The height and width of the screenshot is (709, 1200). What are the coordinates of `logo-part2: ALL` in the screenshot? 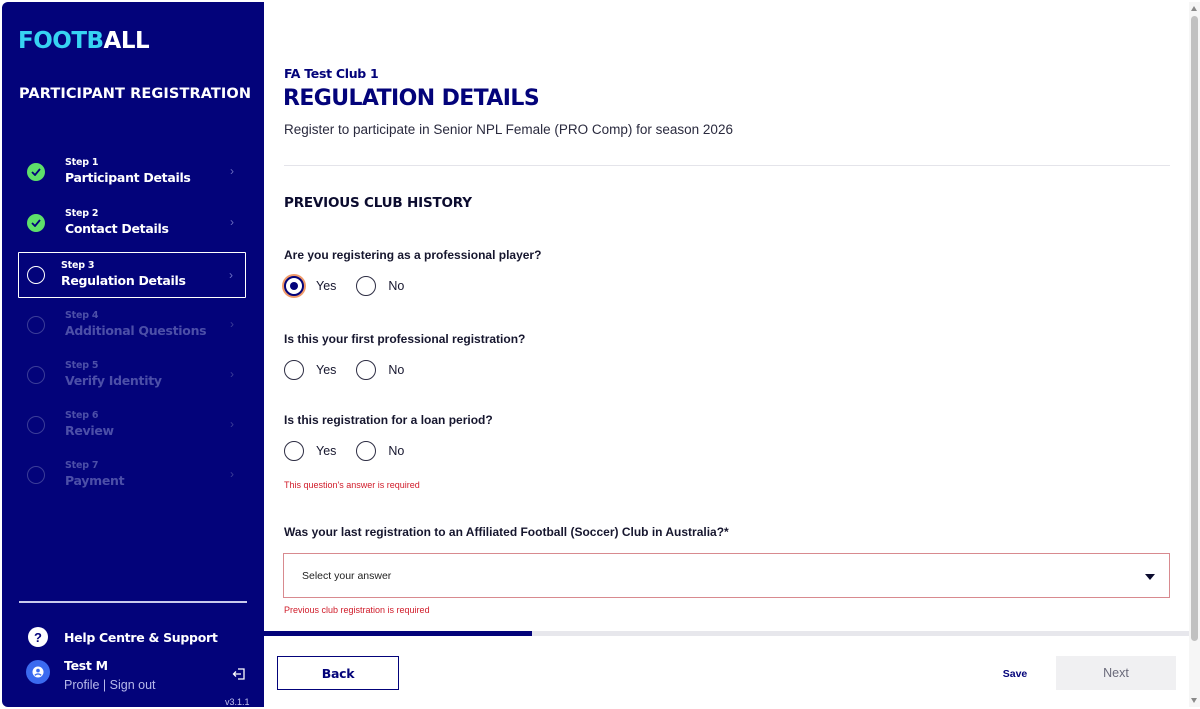 It's located at (126, 41).